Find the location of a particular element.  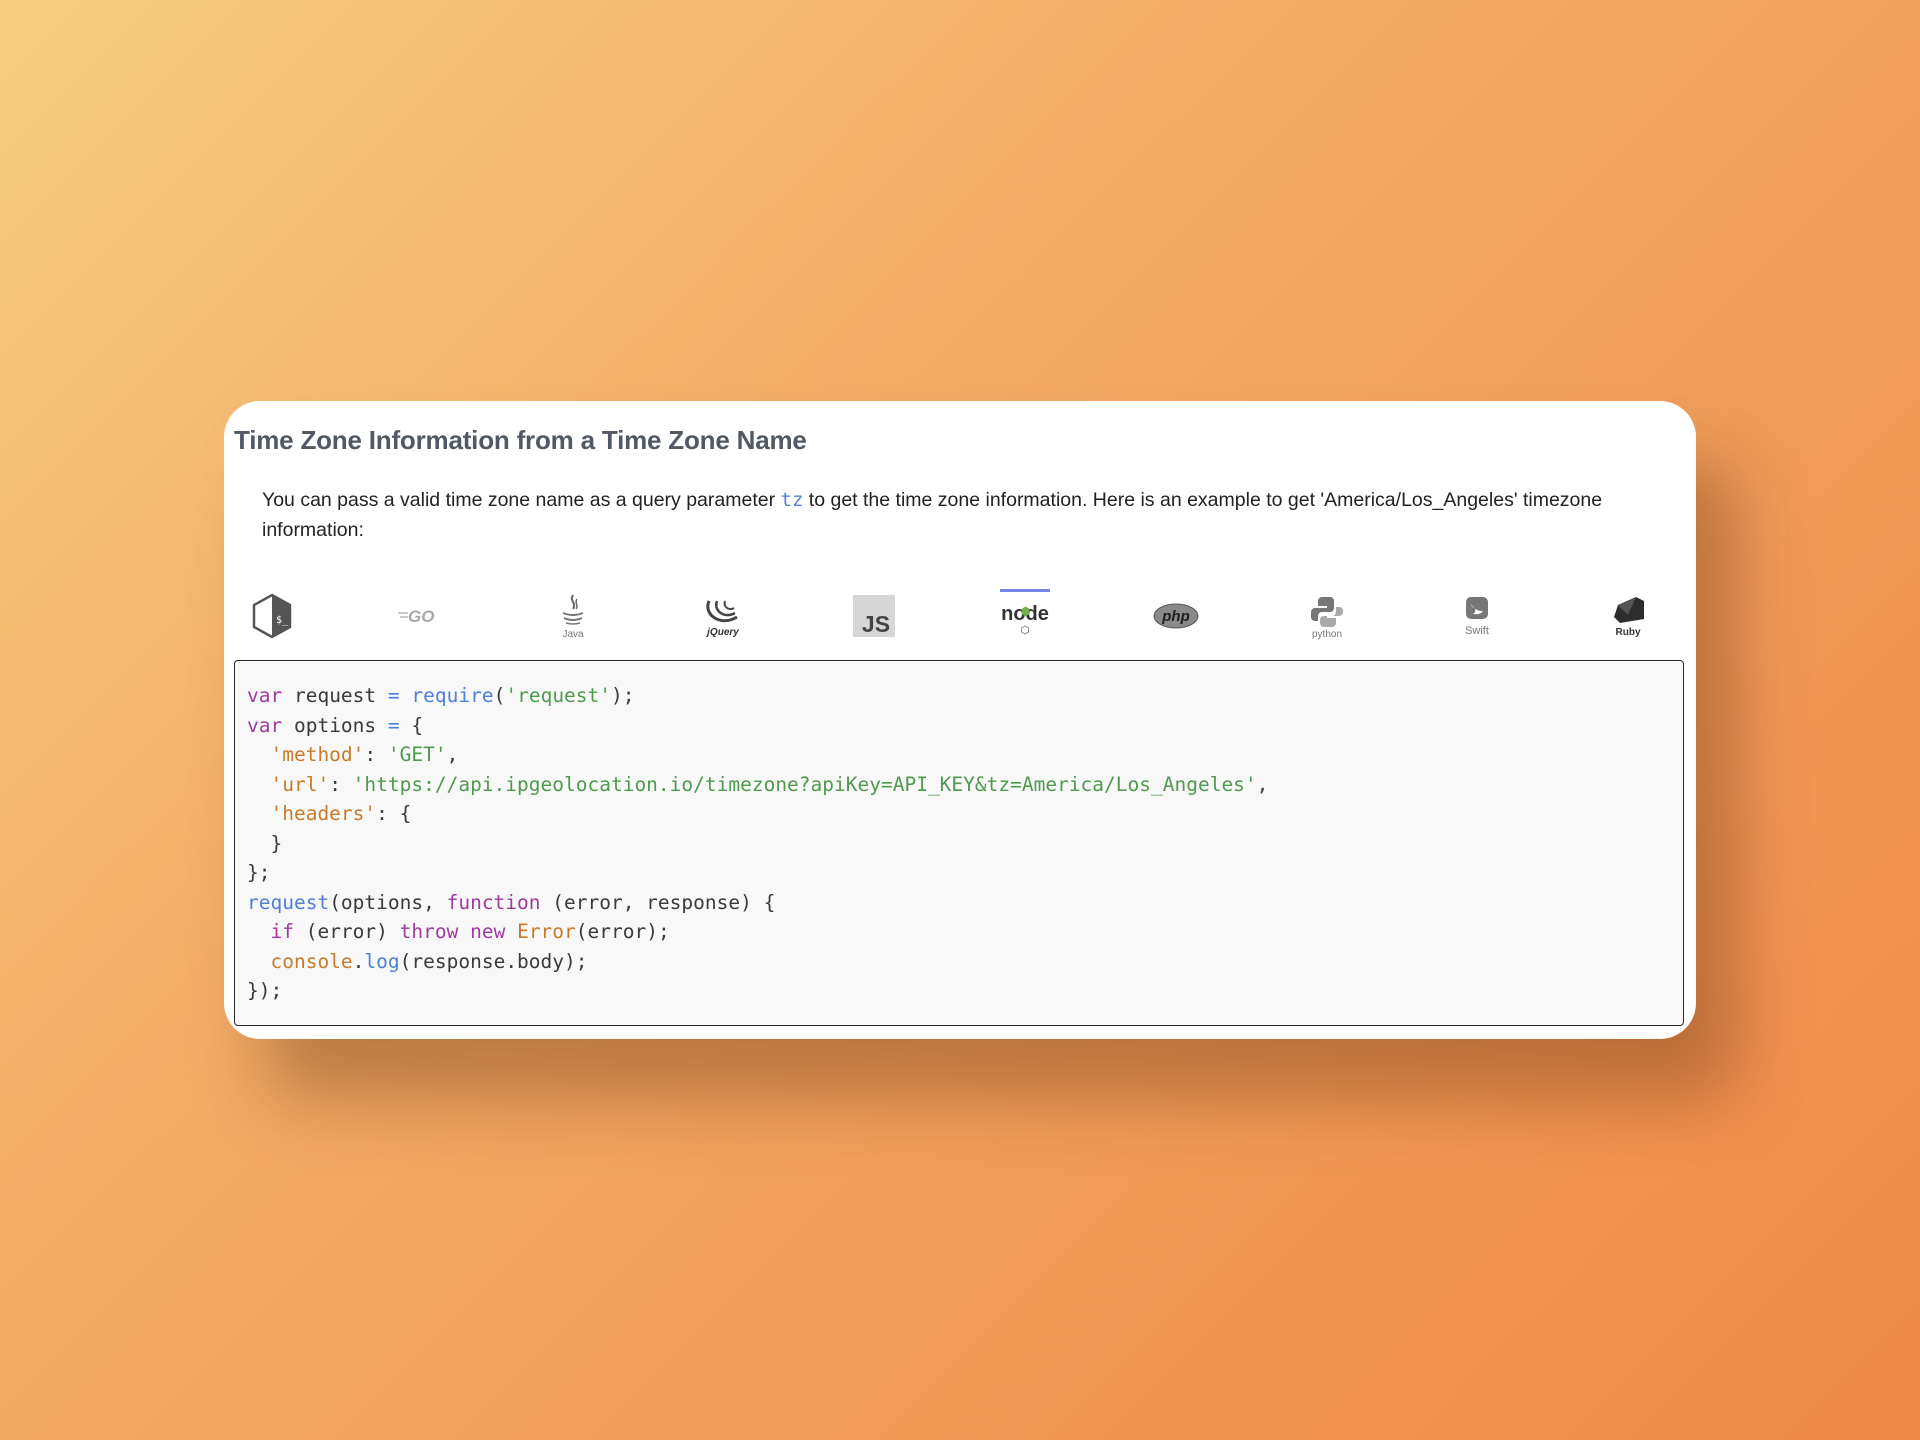

tab-node: node is located at coordinates (1025, 616).